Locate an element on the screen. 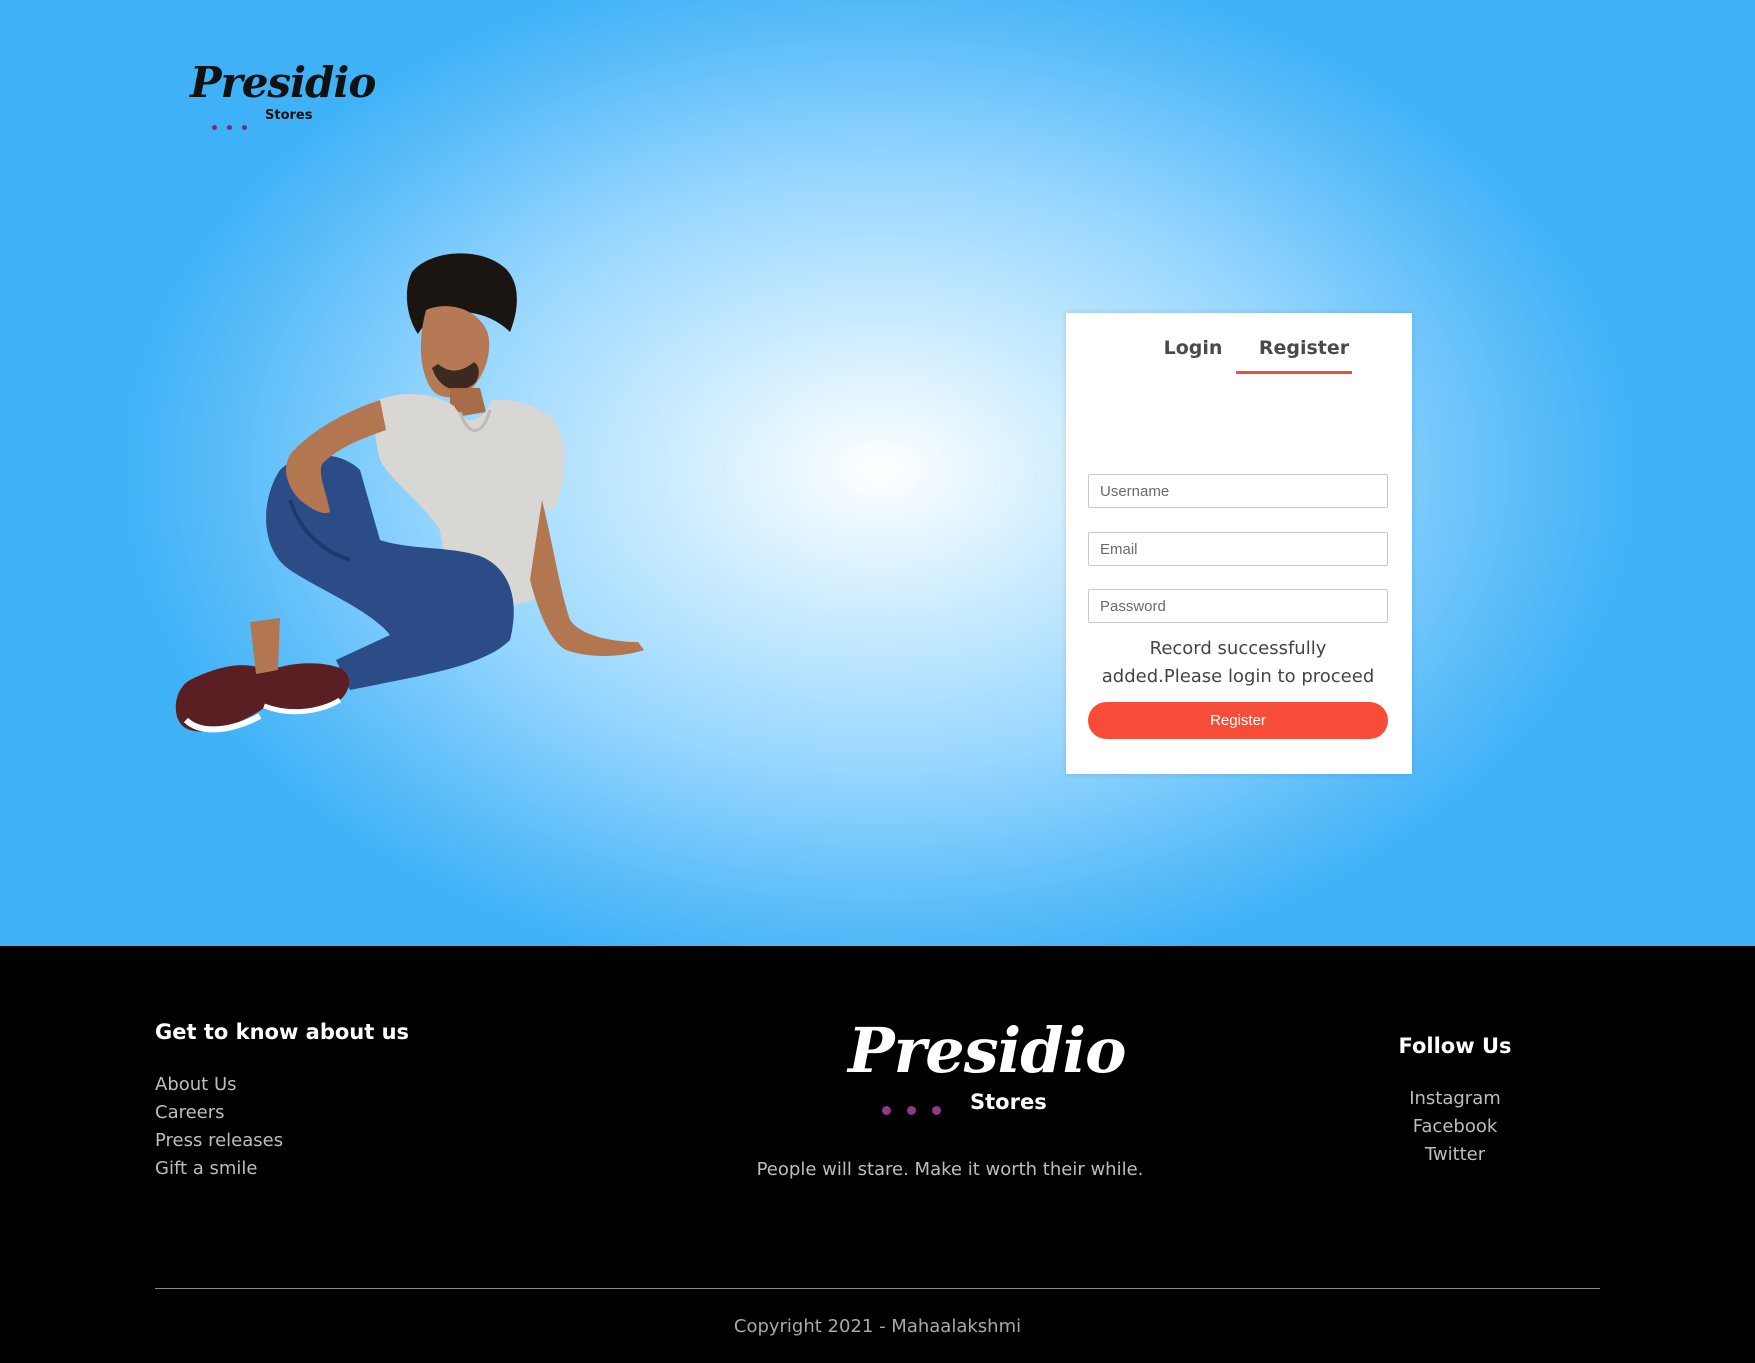 The width and height of the screenshot is (1755, 1363). footer-link-instagram: Instagram is located at coordinates (1455, 1099).